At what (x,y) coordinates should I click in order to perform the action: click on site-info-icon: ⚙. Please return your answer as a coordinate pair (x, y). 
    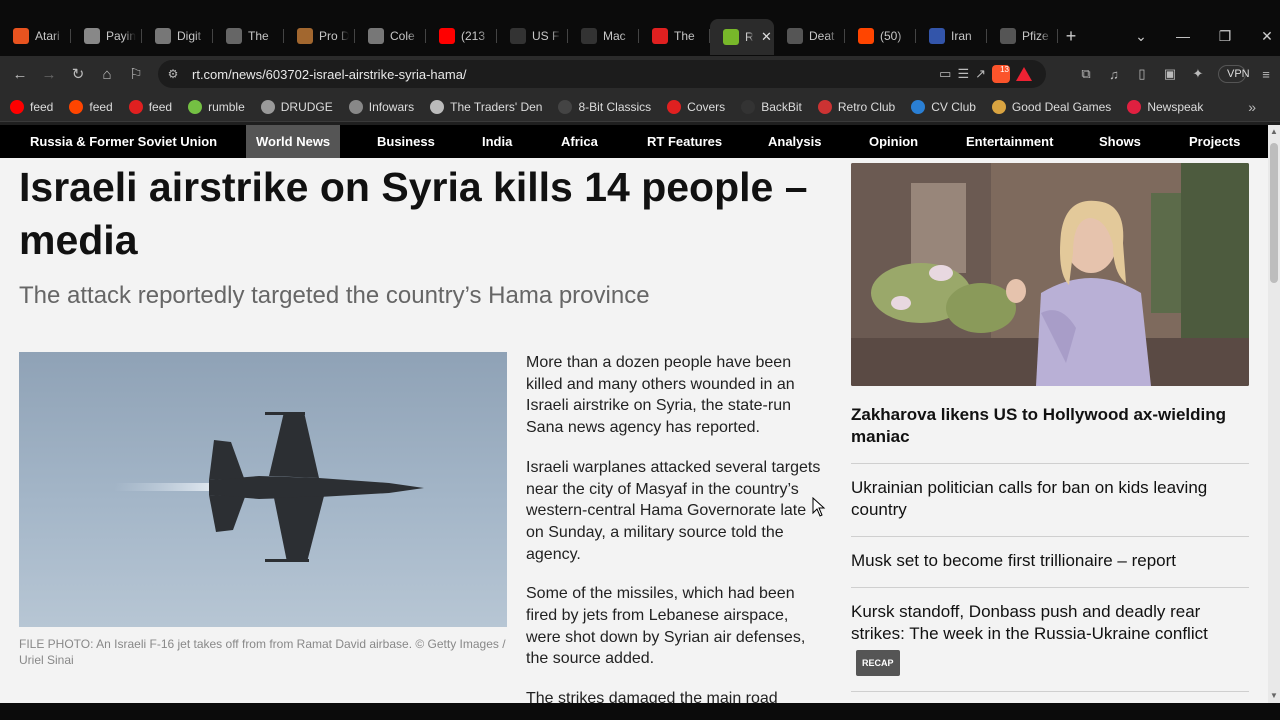
    Looking at the image, I should click on (173, 74).